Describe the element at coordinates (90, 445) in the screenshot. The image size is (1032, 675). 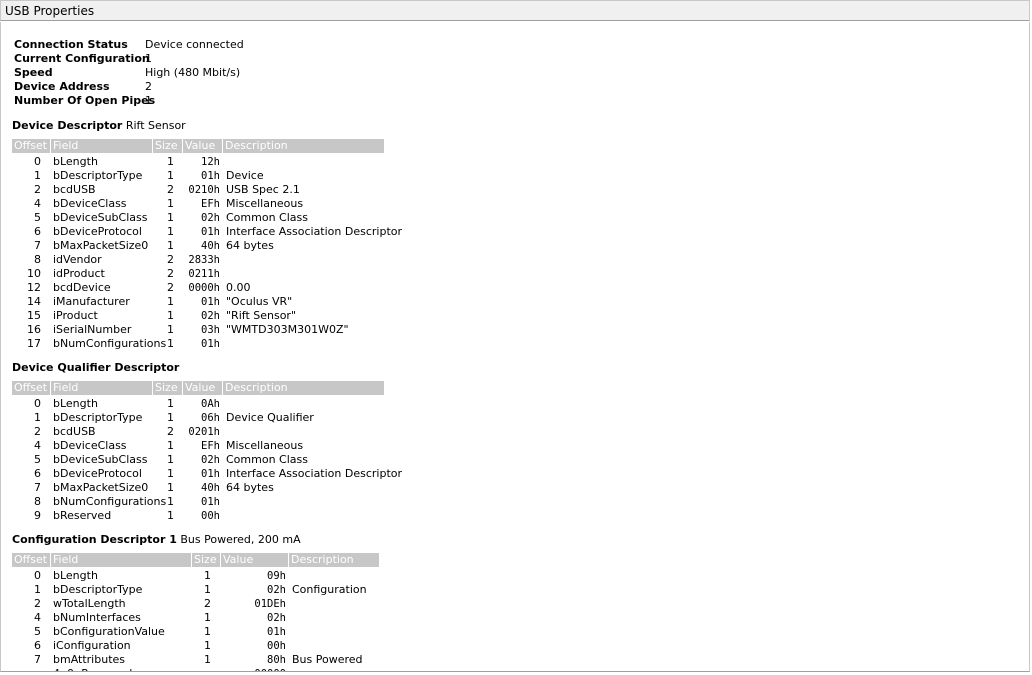
I see `cell-field: bDeviceClass` at that location.